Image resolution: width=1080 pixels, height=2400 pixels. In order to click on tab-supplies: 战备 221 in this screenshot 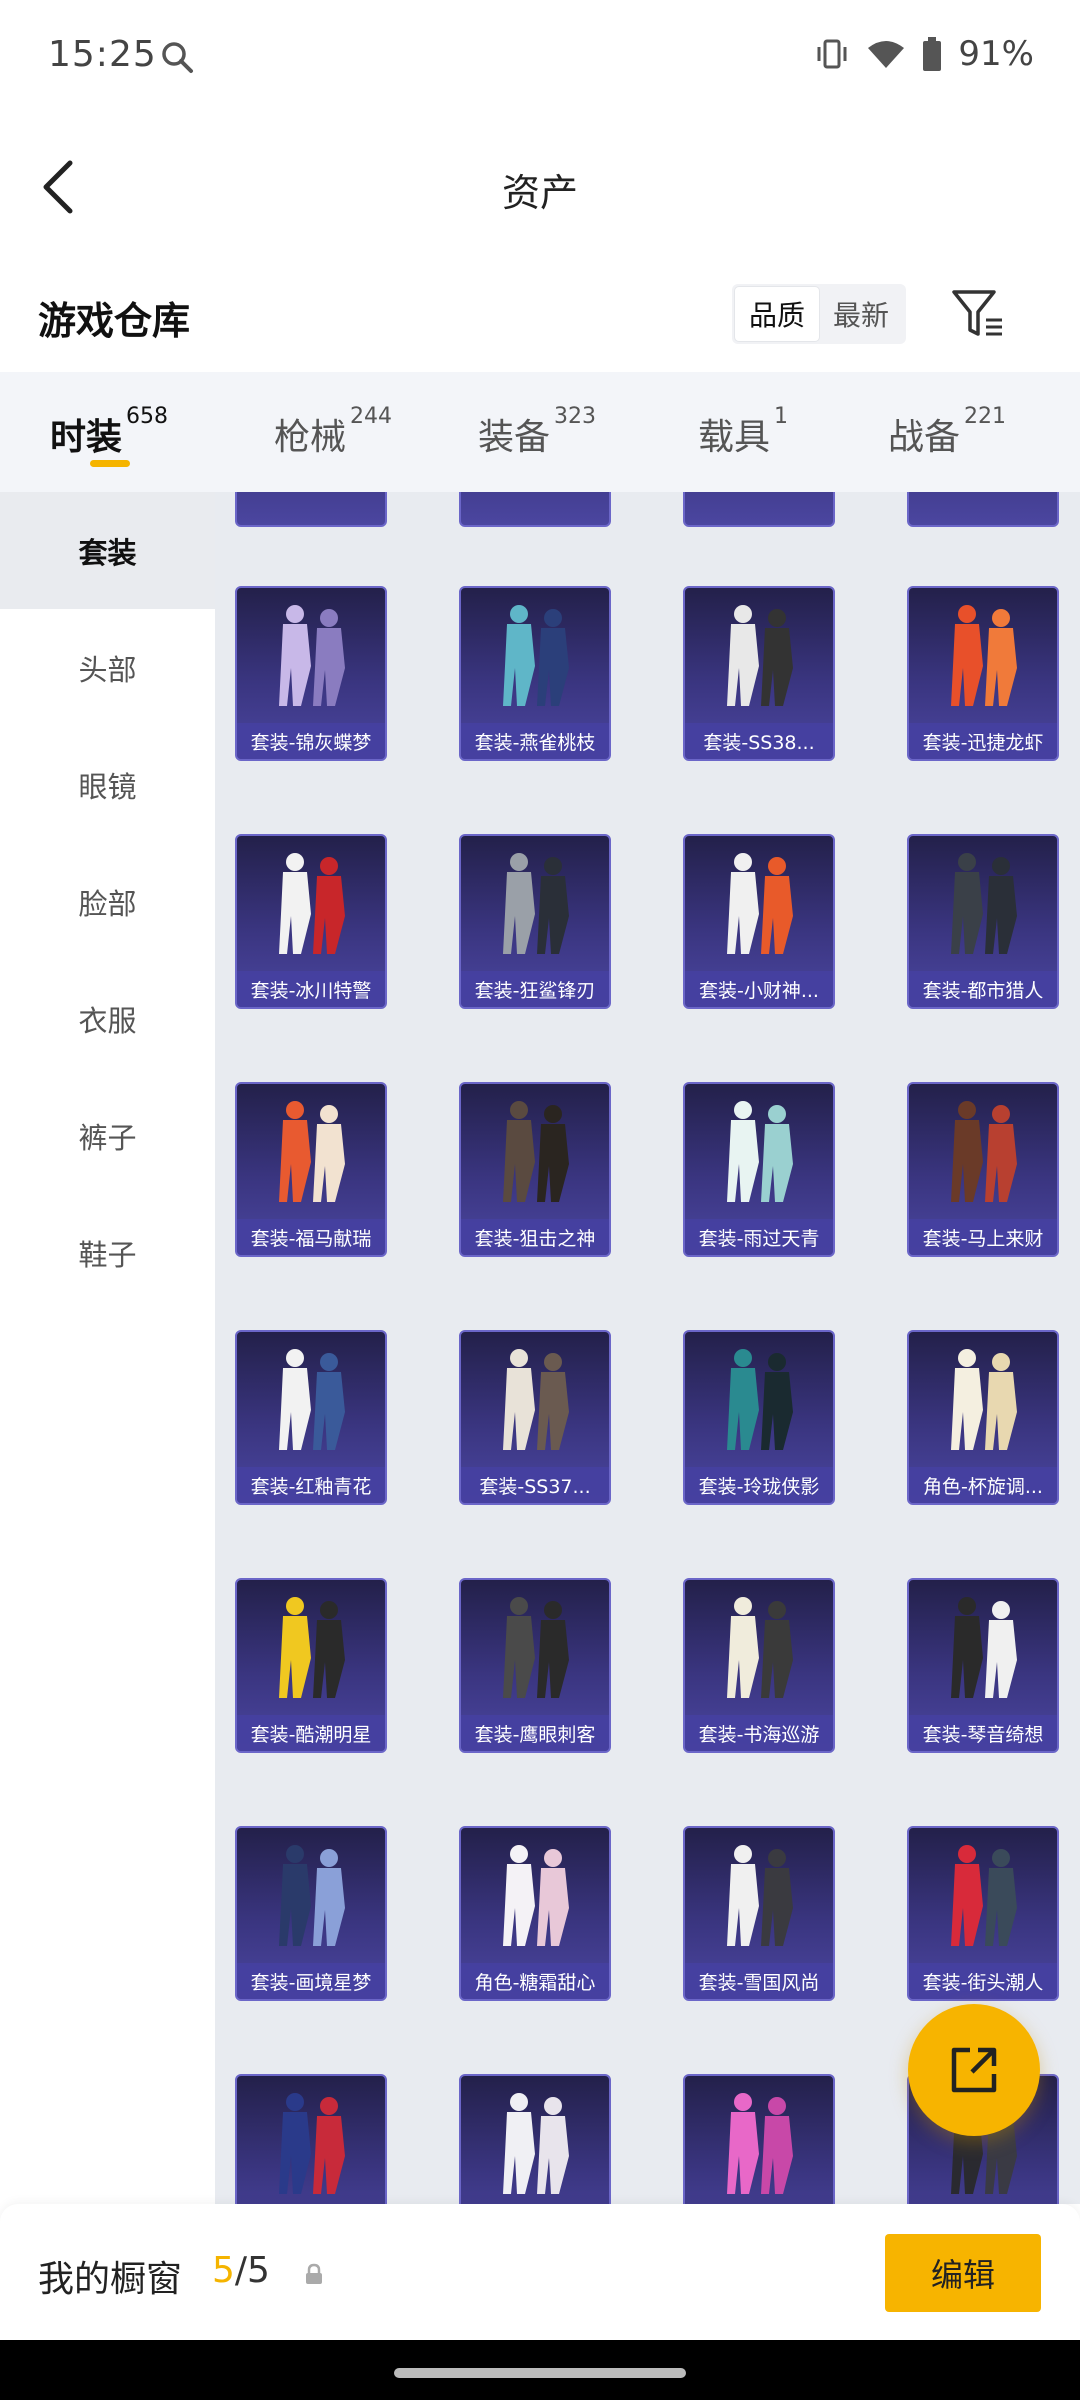, I will do `click(978, 432)`.